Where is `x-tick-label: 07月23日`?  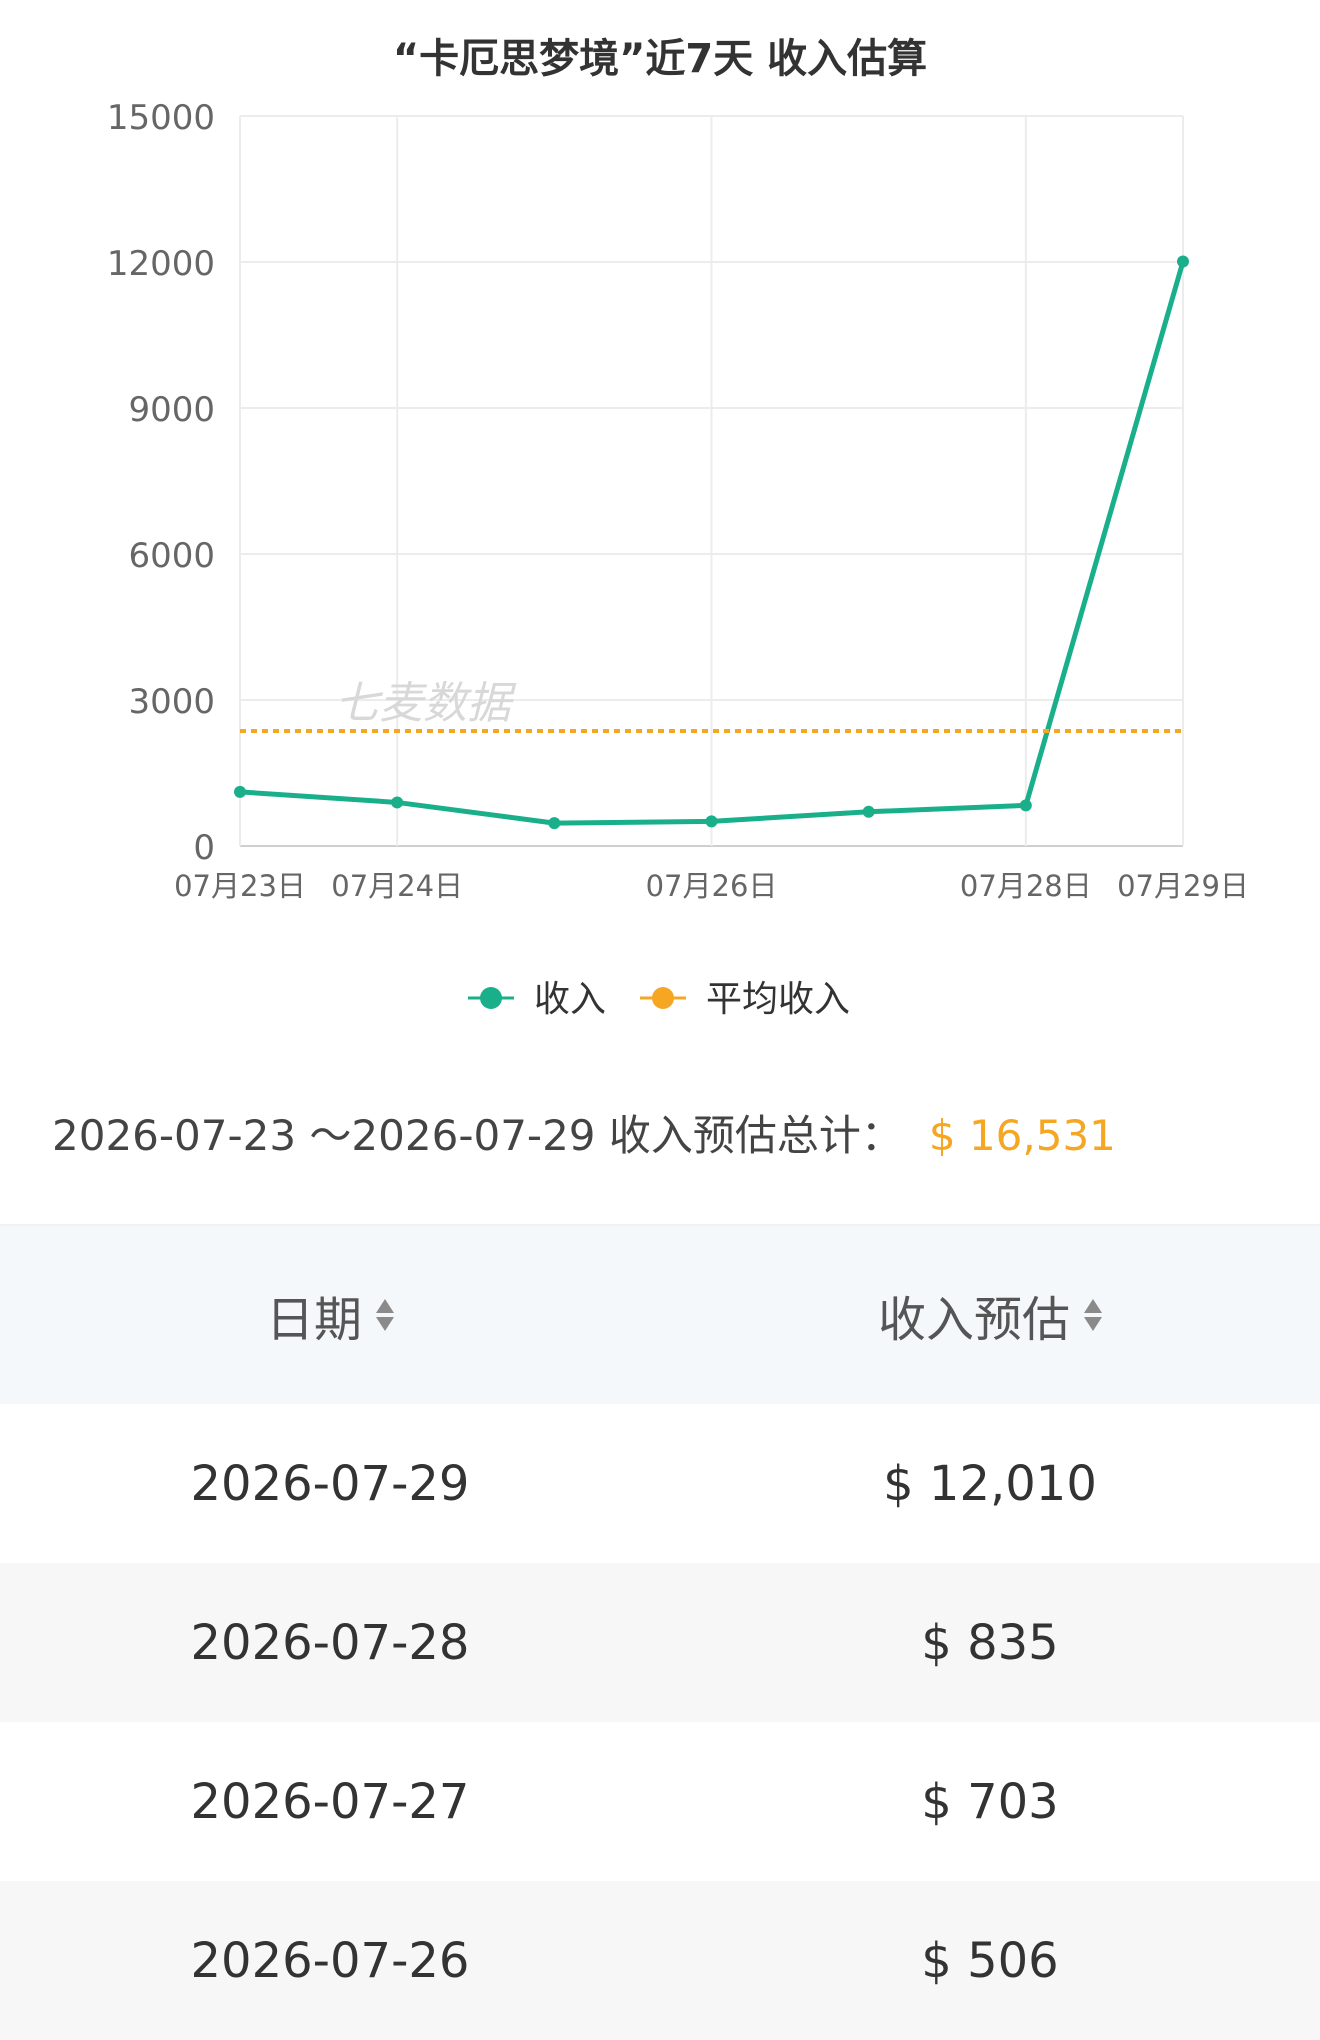 x-tick-label: 07月23日 is located at coordinates (240, 886).